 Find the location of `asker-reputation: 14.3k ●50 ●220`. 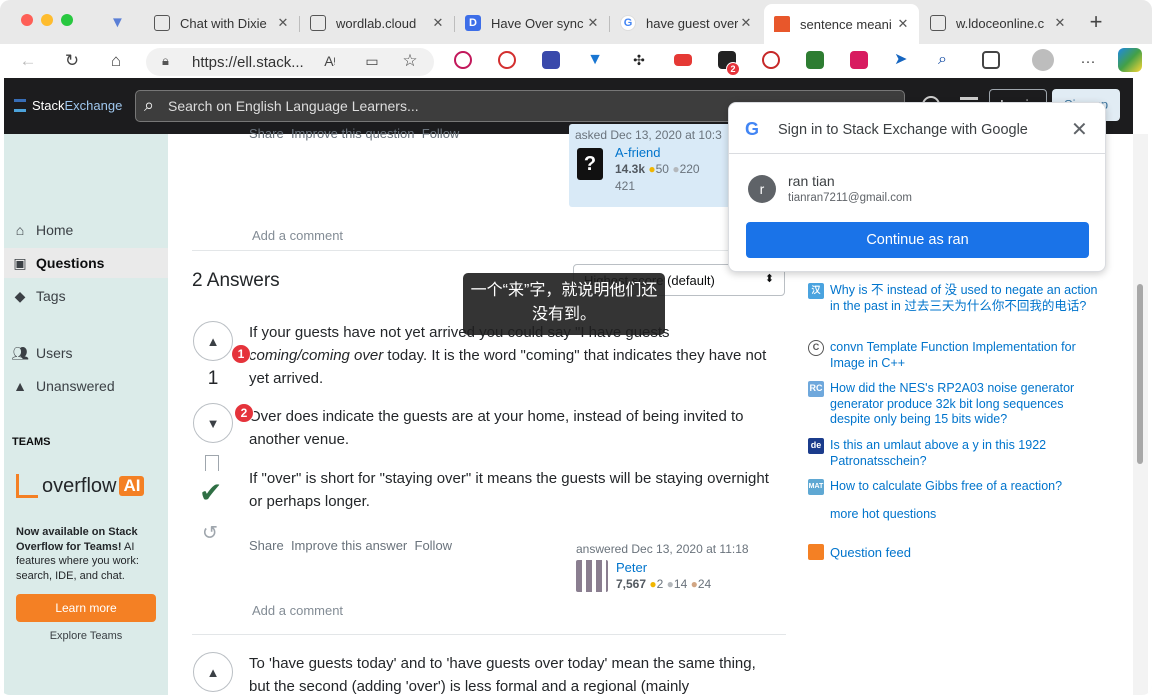

asker-reputation: 14.3k ●50 ●220 is located at coordinates (657, 169).